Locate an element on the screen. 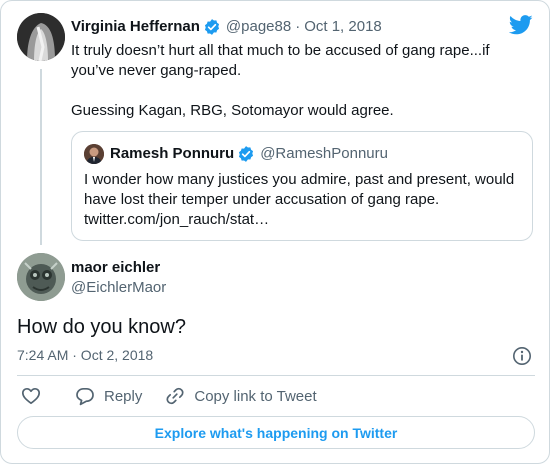  copy-link-label: Copy link to Tweet is located at coordinates (255, 396).